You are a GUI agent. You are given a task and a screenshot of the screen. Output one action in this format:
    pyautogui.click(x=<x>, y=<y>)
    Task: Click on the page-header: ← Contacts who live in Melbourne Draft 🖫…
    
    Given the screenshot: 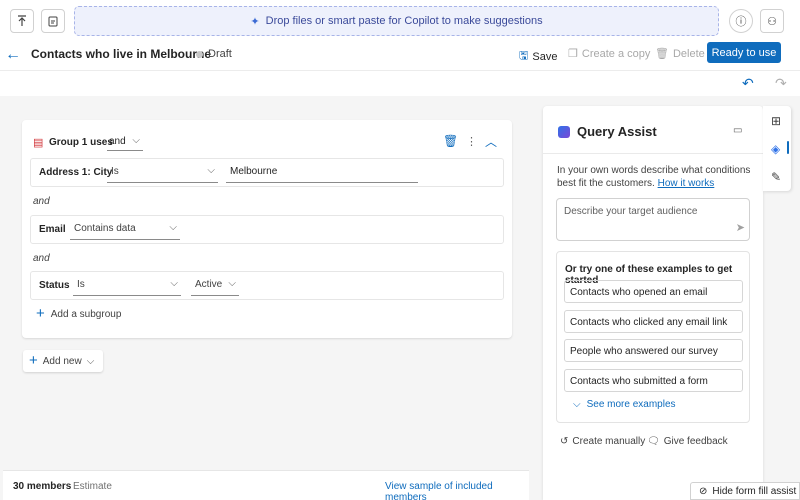 What is the action you would take?
    pyautogui.click(x=400, y=55)
    